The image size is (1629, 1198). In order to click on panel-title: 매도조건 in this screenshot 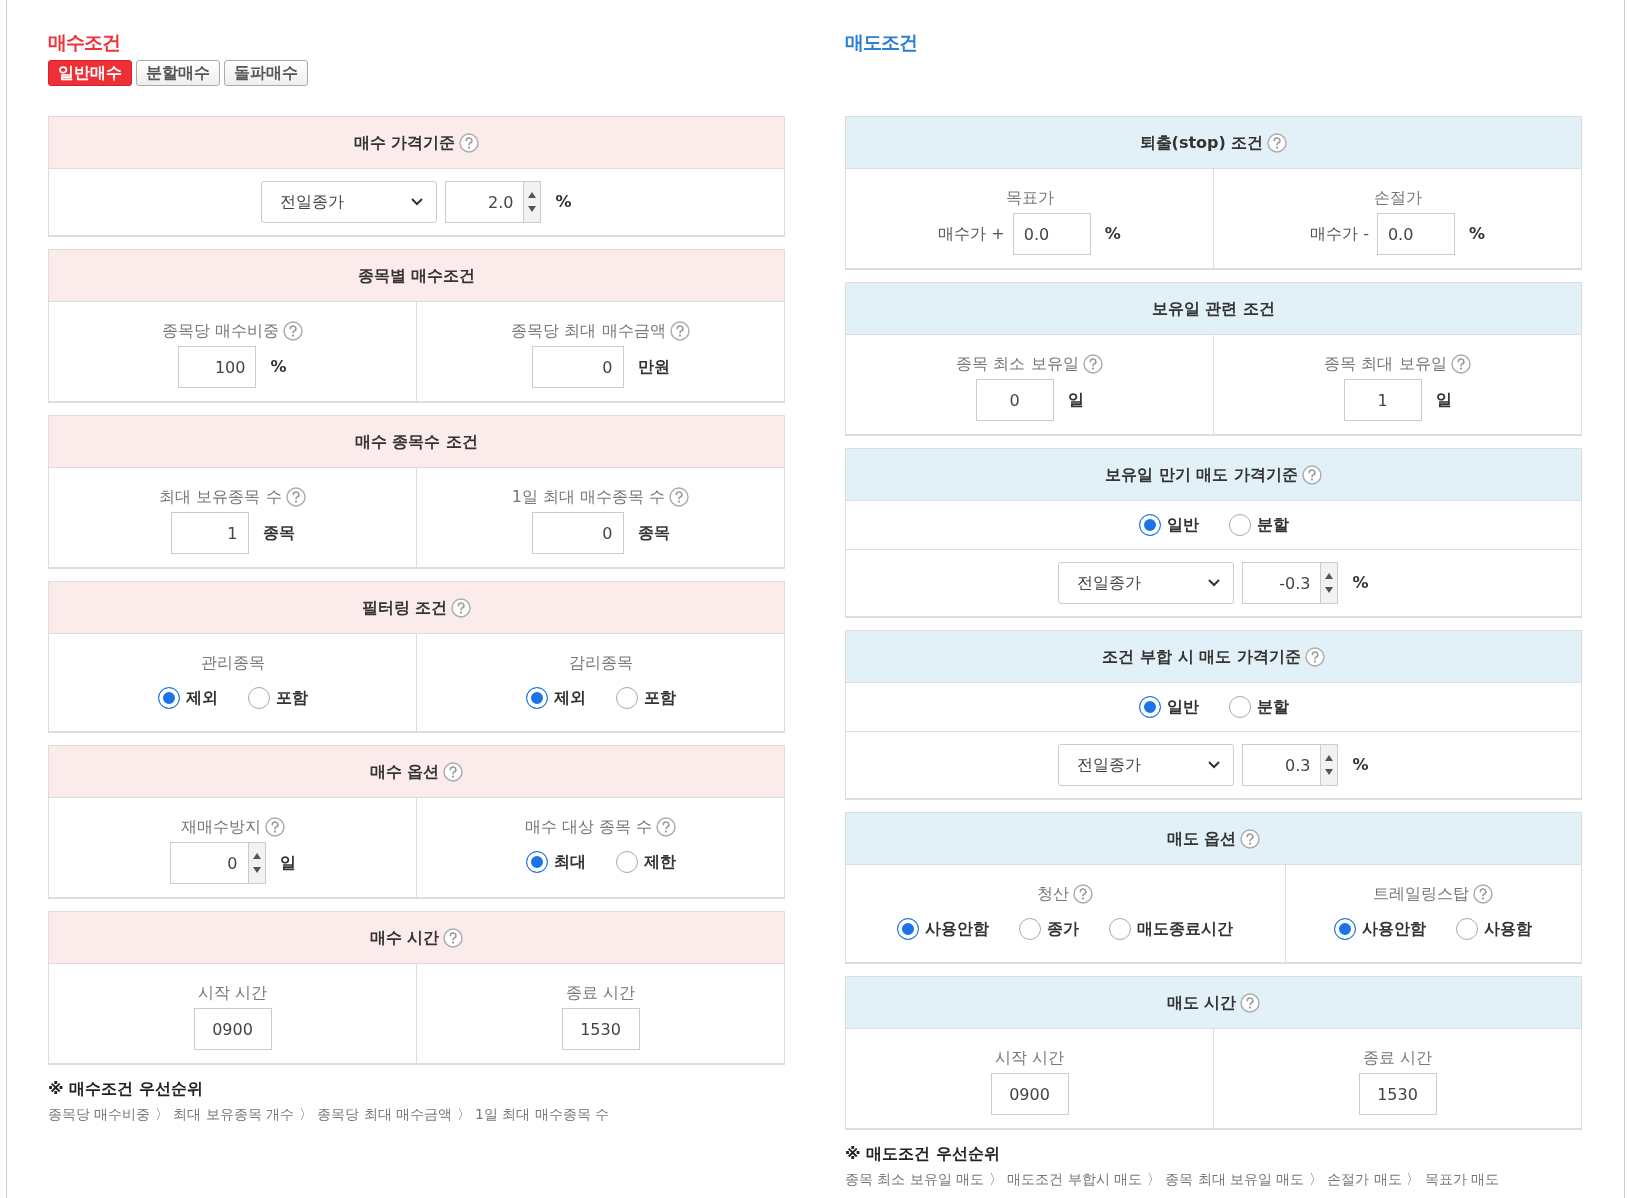, I will do `click(881, 42)`.